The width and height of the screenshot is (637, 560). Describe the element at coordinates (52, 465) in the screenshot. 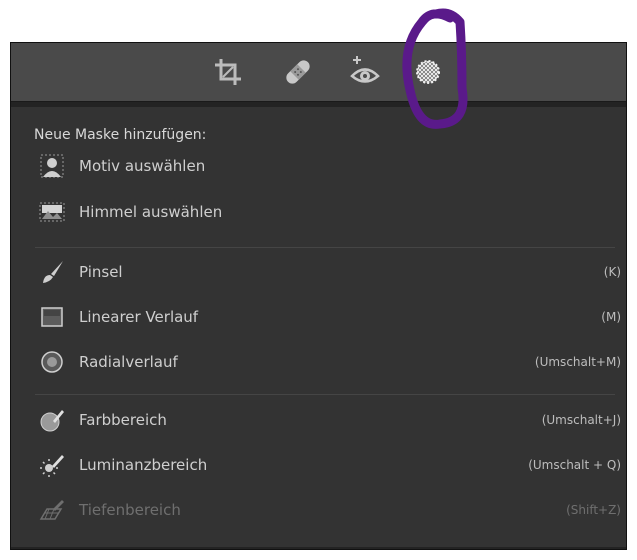

I see `luminance-range-icon` at that location.